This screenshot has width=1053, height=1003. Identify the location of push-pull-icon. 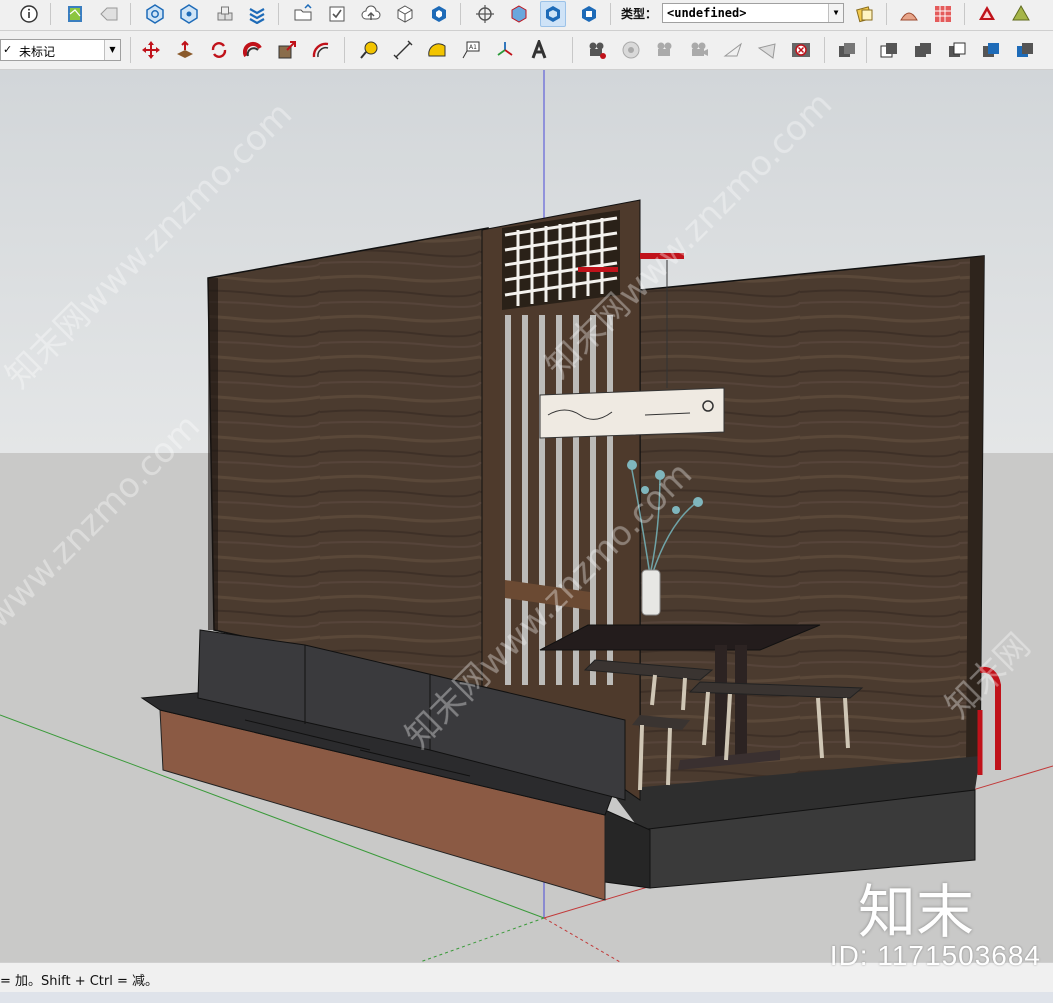
(185, 50).